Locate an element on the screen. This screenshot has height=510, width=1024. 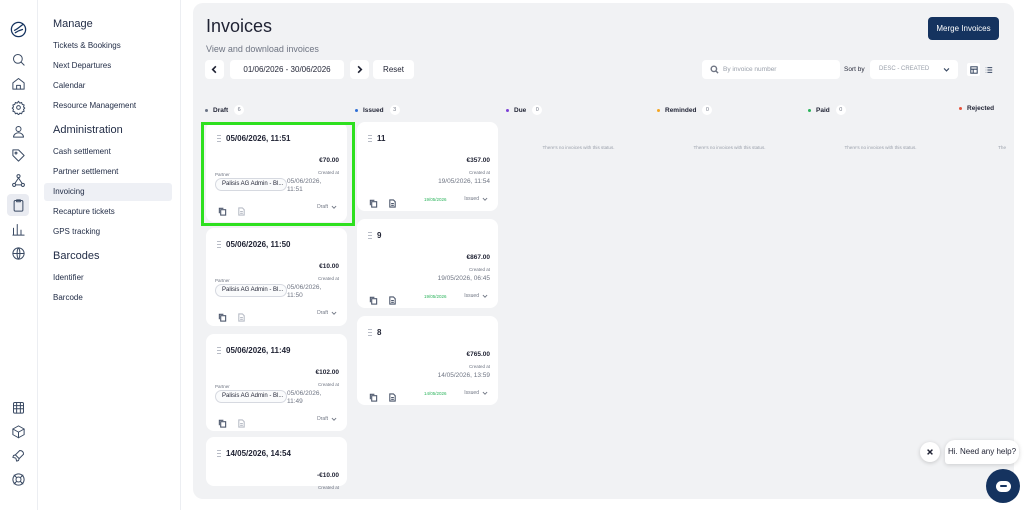
invoice-amount: €765.00 is located at coordinates (478, 354).